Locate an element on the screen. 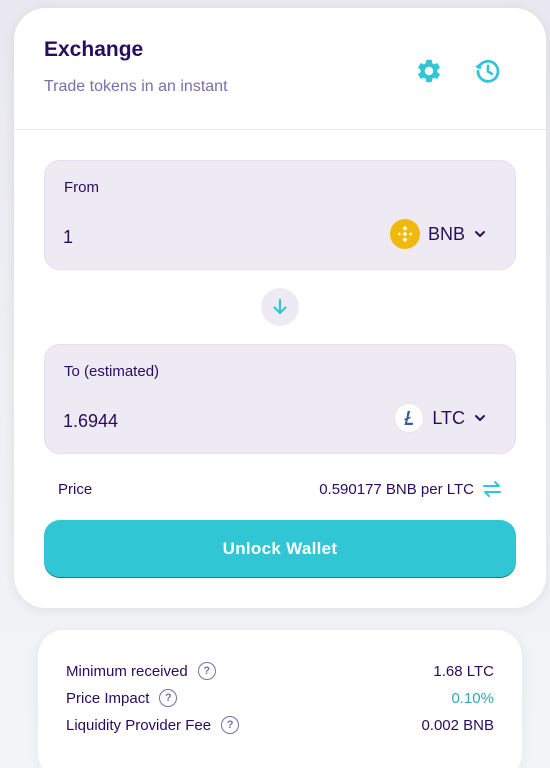 This screenshot has height=768, width=550. arrow-down-icon is located at coordinates (280, 306).